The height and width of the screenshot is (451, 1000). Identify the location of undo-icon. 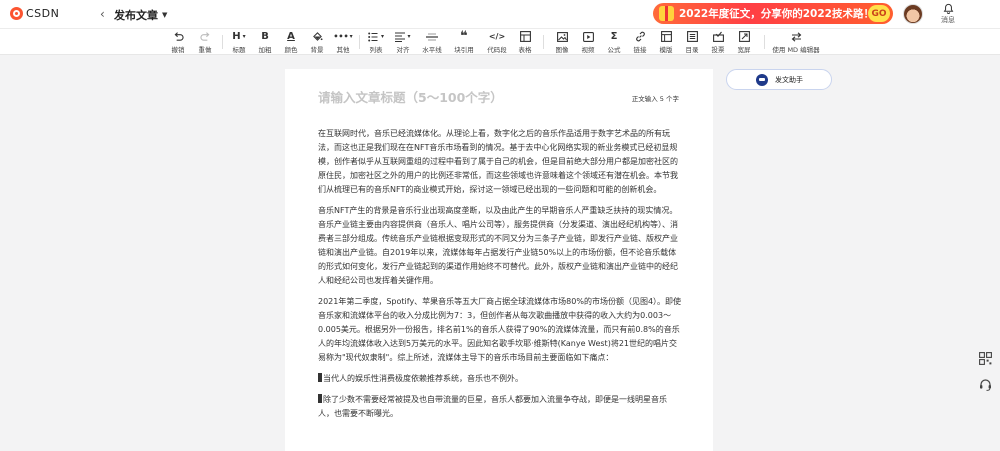
(178, 36).